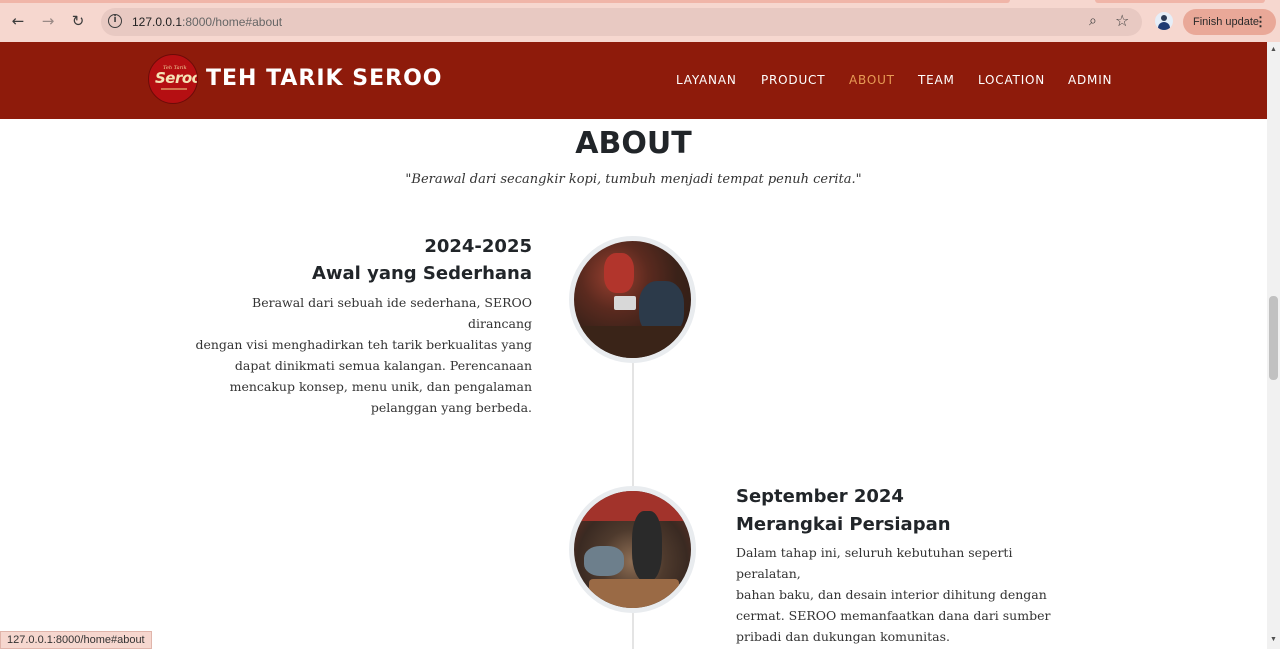  Describe the element at coordinates (1180, 1) in the screenshot. I see `inactive-tab-edge` at that location.